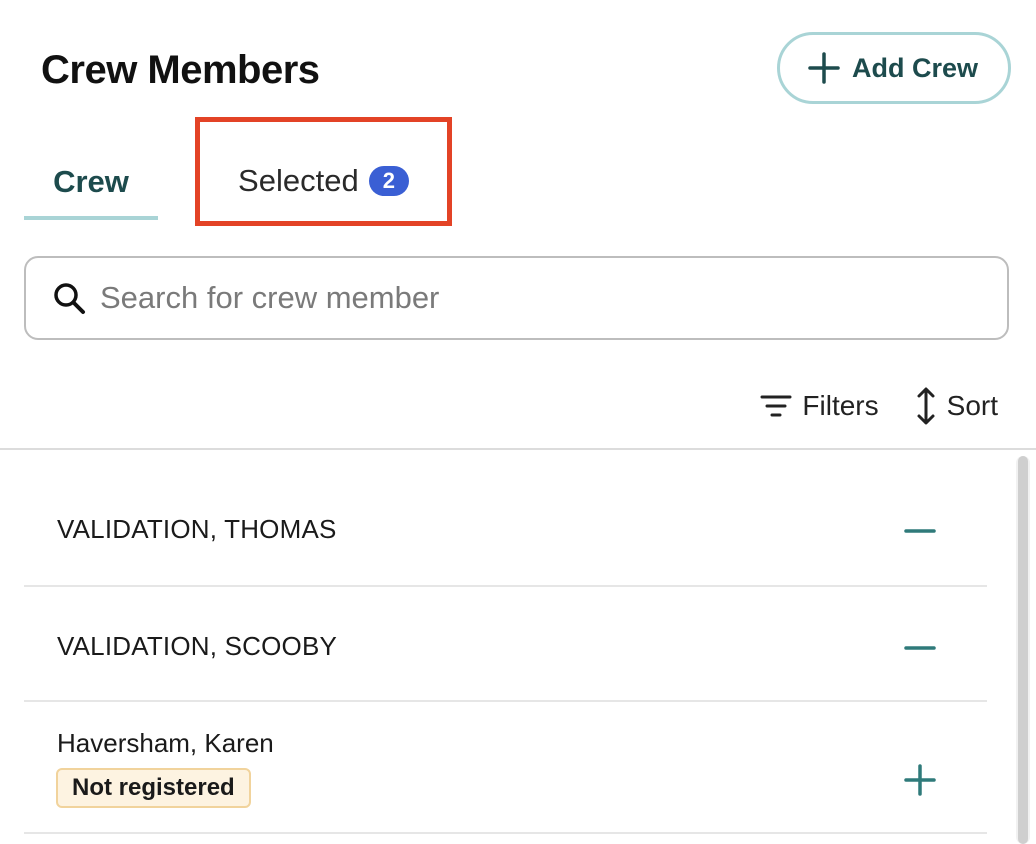 Image resolution: width=1036 pixels, height=844 pixels. I want to click on status-badge: Not registered, so click(153, 788).